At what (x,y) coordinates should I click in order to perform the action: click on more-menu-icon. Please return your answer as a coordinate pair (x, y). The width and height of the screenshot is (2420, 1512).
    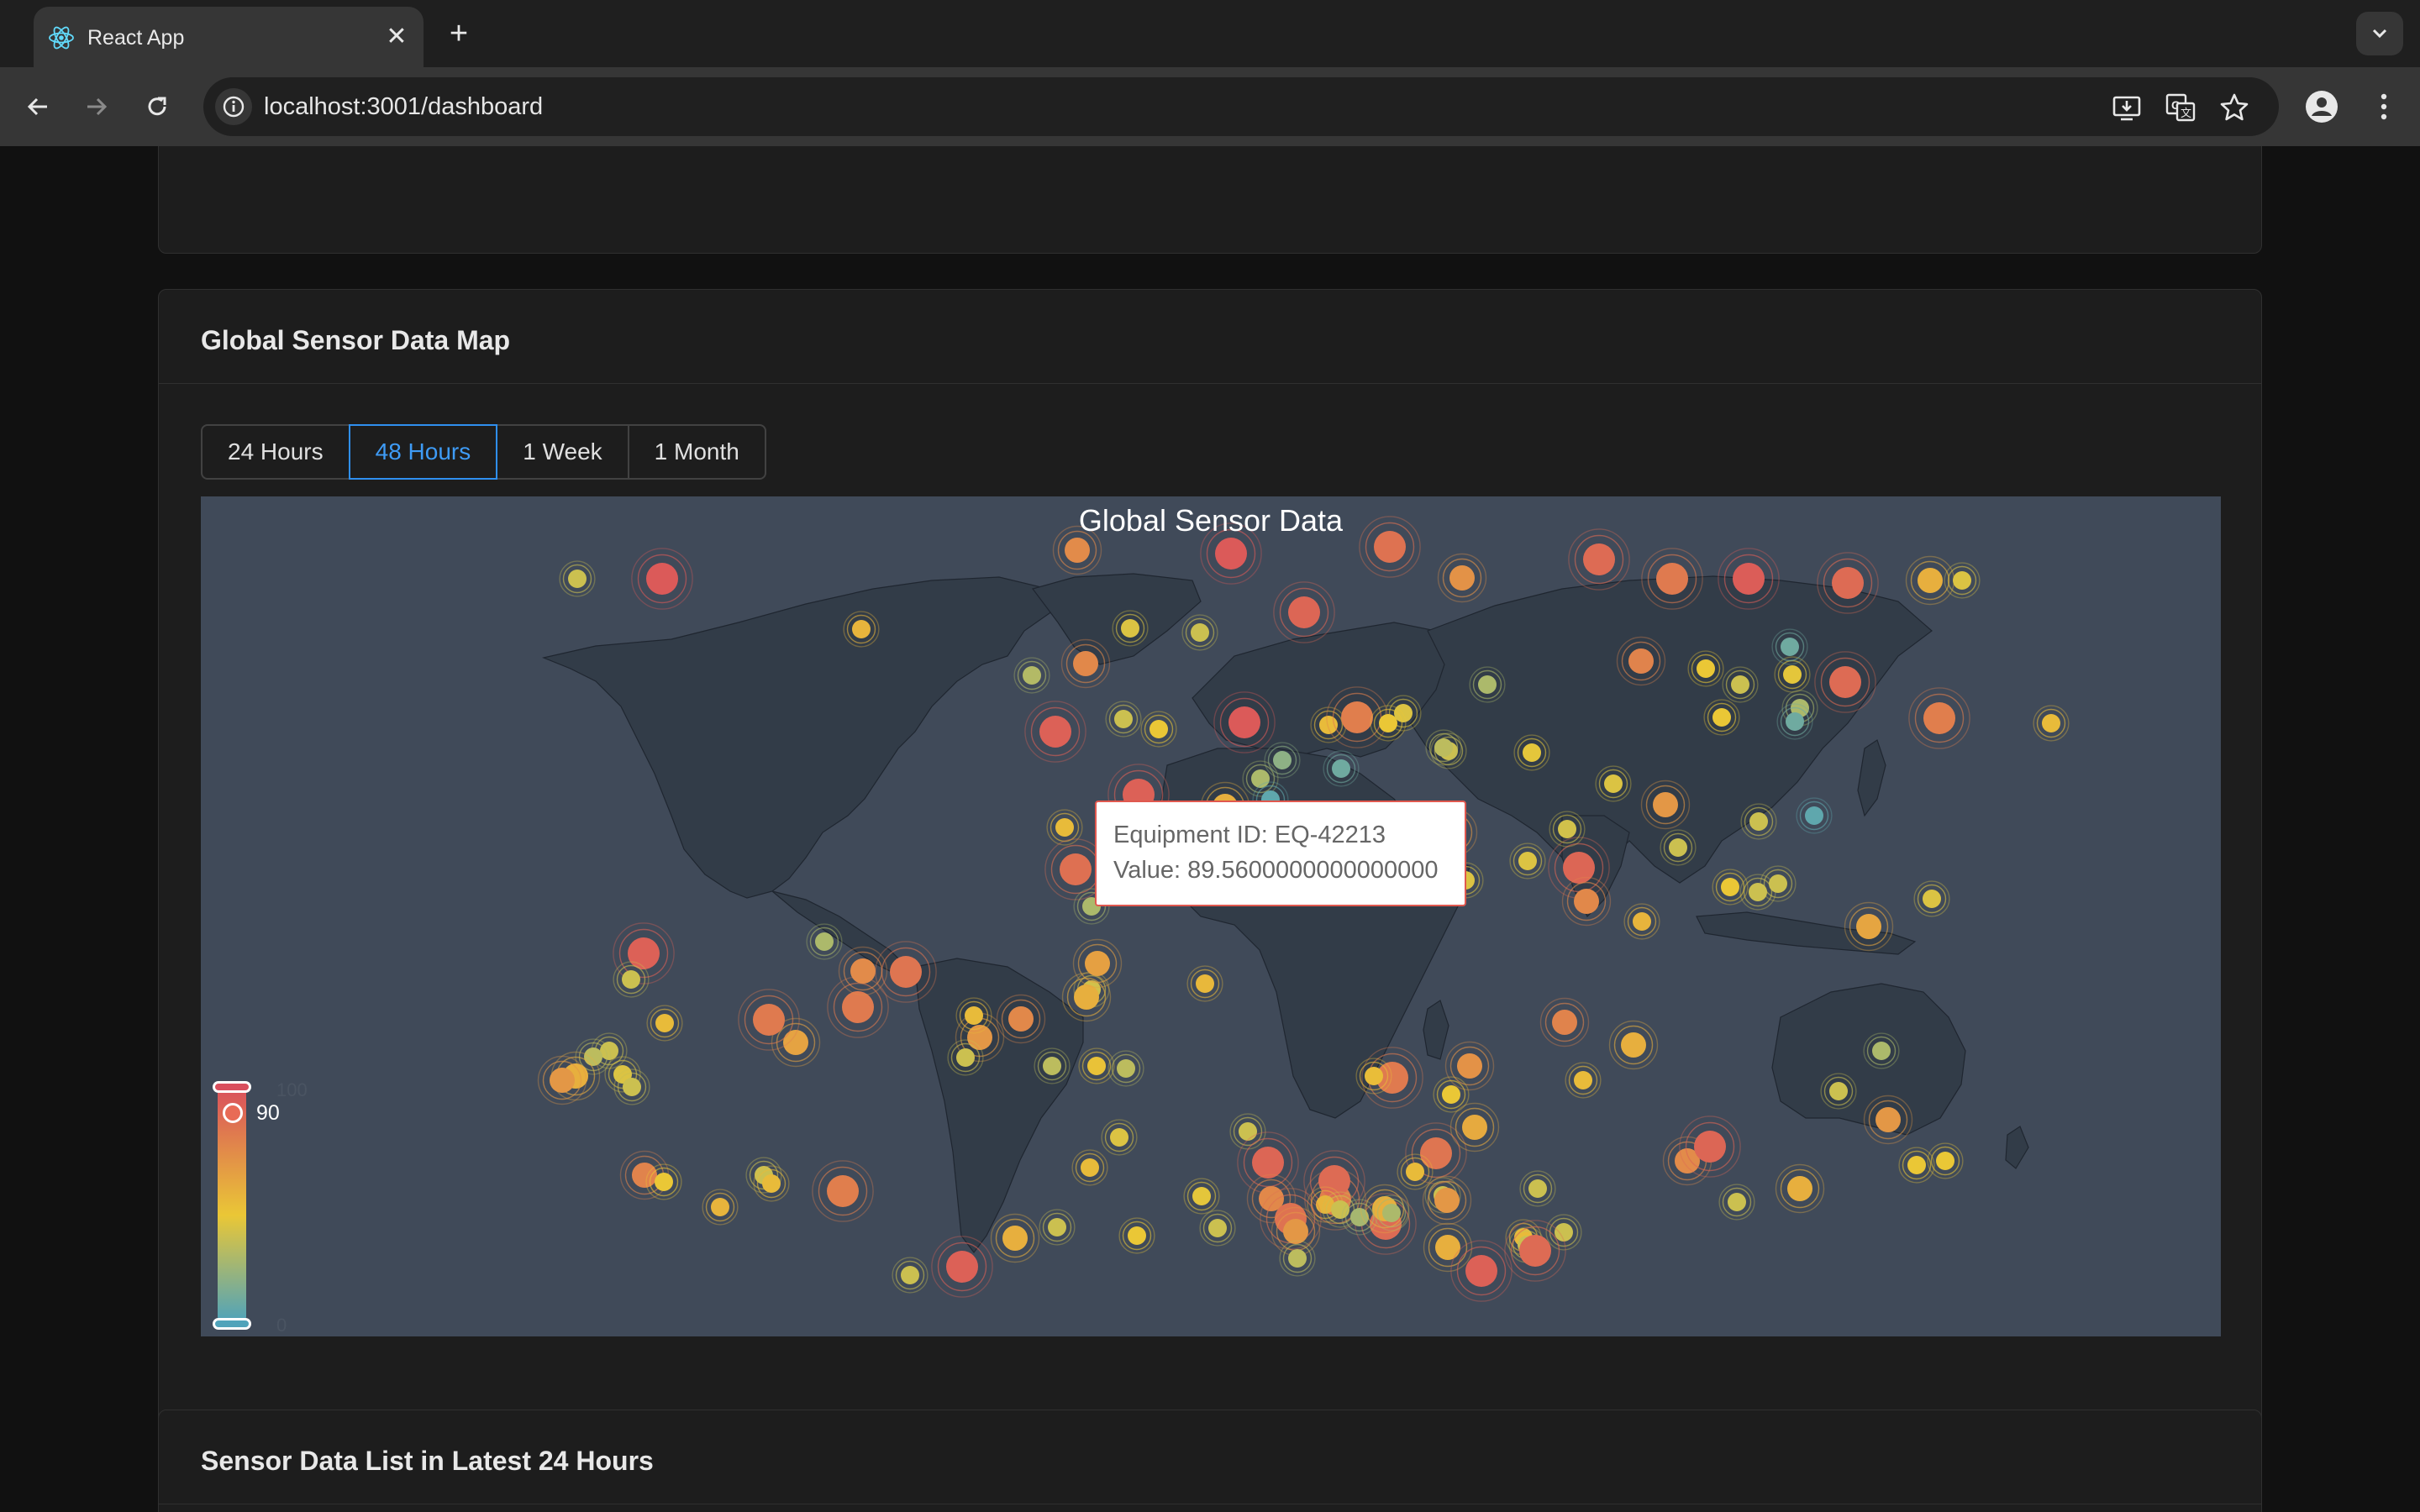
    Looking at the image, I should click on (2384, 106).